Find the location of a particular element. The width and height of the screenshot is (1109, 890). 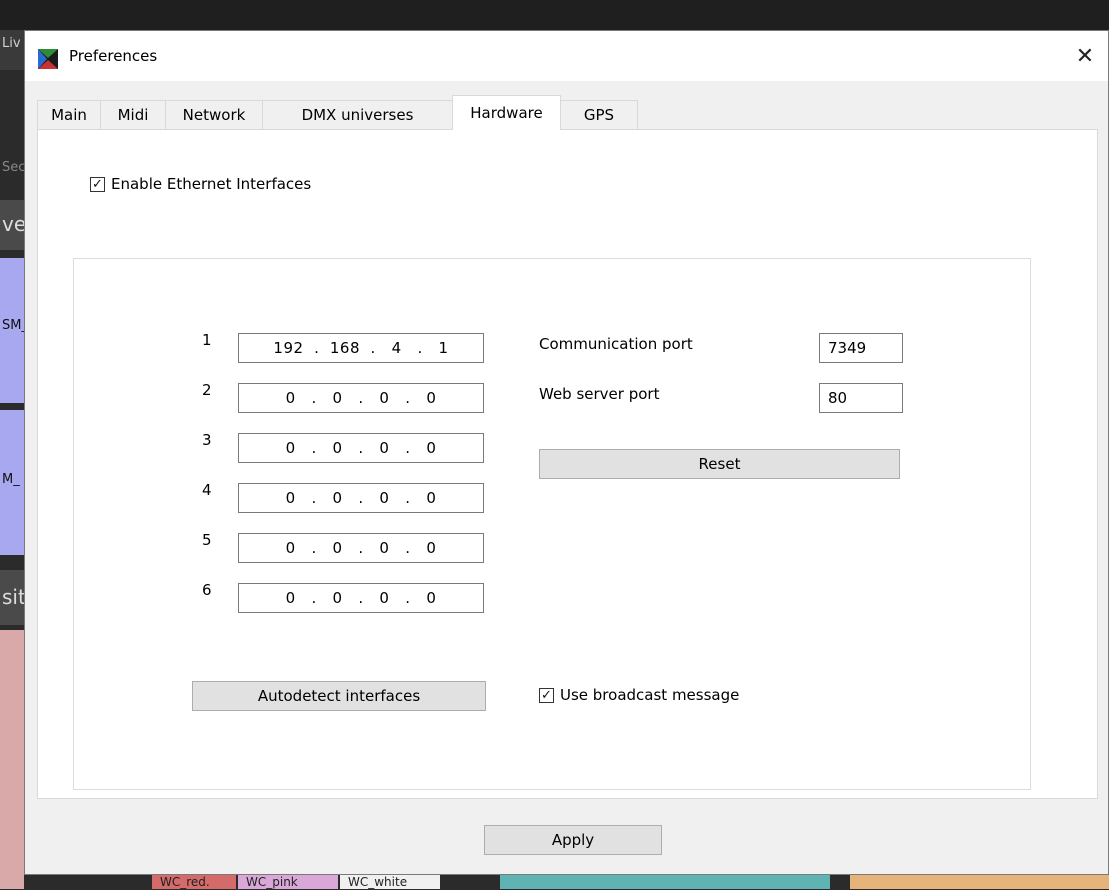

tab-gps: GPS is located at coordinates (599, 114).